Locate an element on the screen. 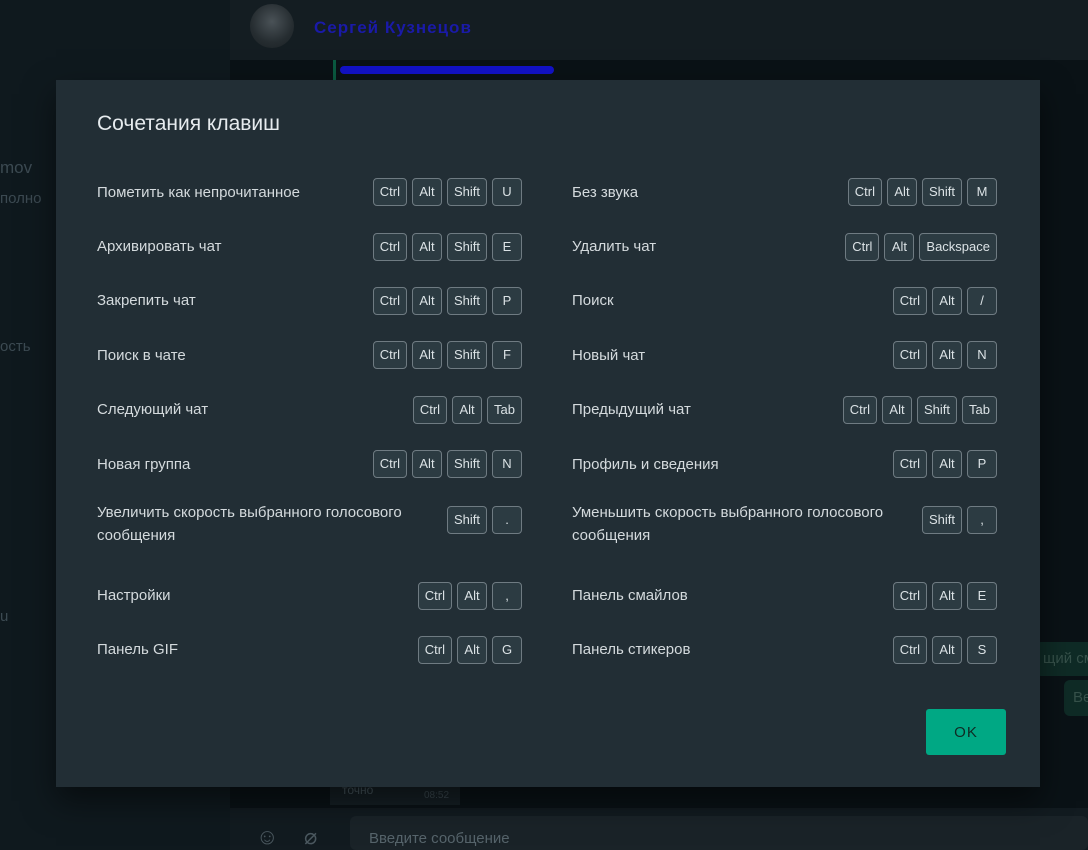  key-combination: Ctrl Alt Tab is located at coordinates (467, 409).